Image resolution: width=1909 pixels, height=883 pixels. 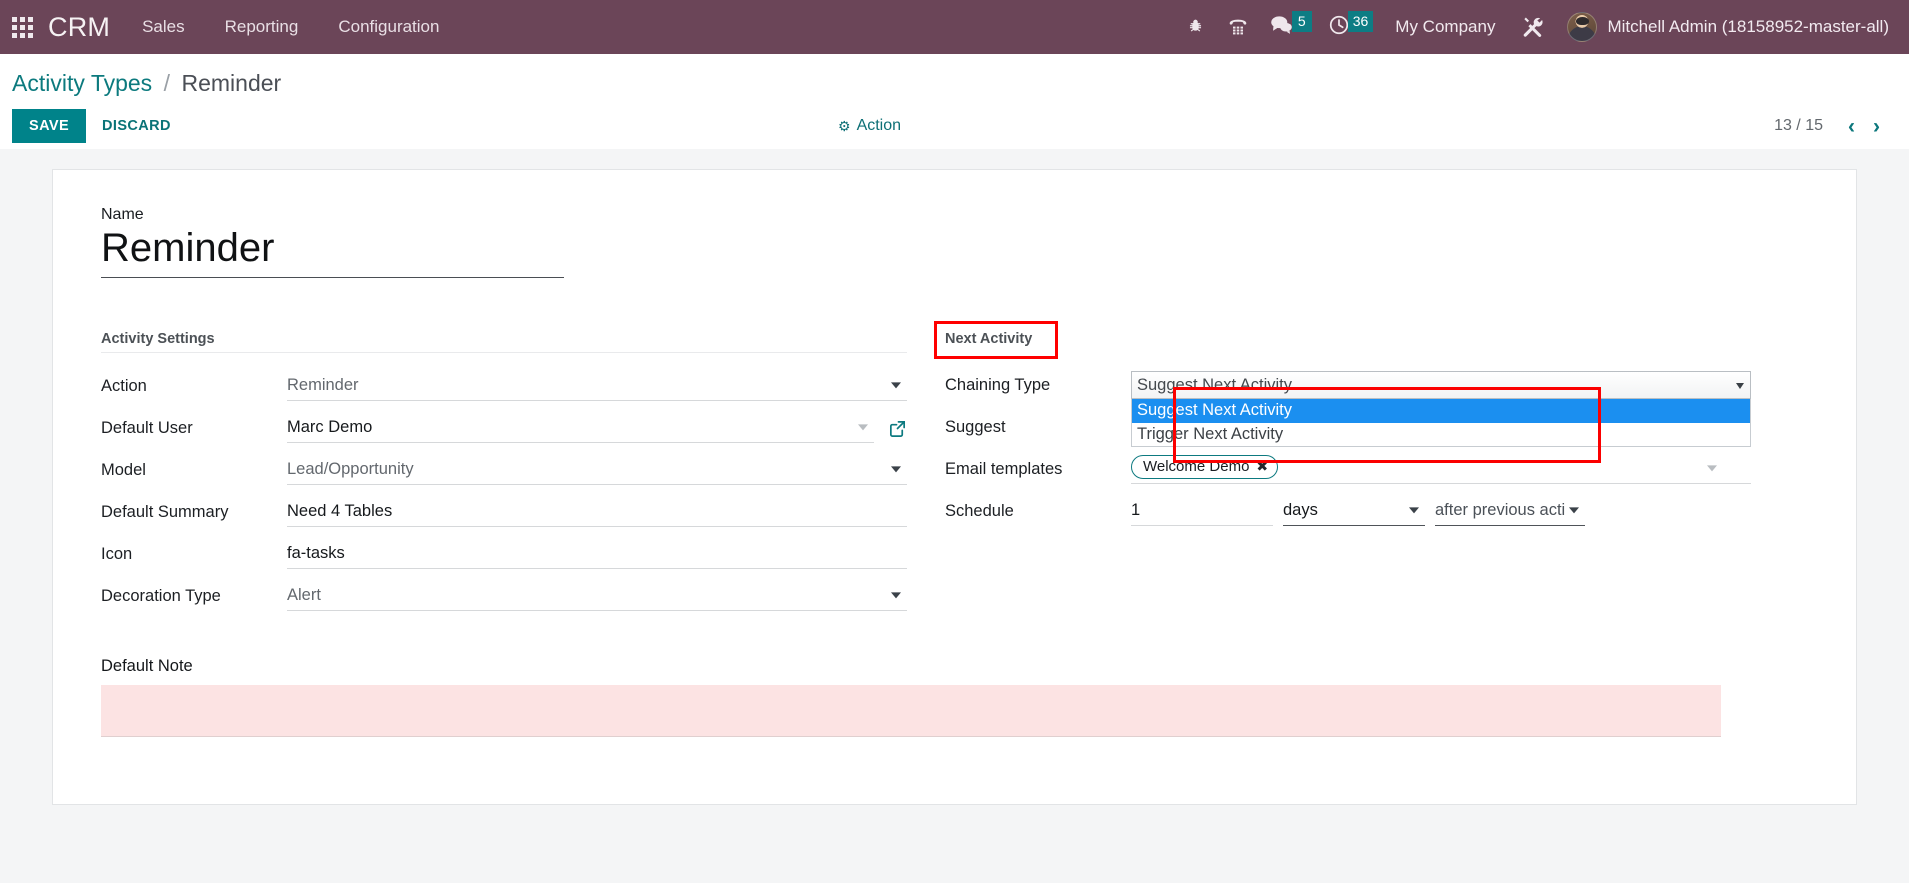 What do you see at coordinates (124, 385) in the screenshot?
I see `label-action: Action` at bounding box center [124, 385].